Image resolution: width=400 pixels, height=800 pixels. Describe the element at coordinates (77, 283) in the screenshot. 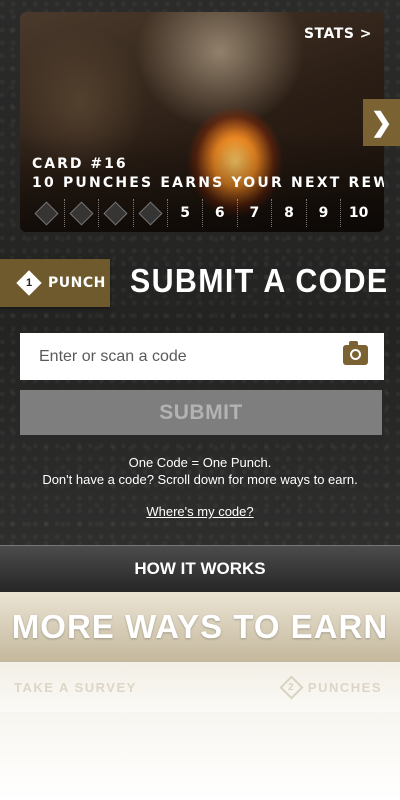

I see `badge-label: PUNCH` at that location.